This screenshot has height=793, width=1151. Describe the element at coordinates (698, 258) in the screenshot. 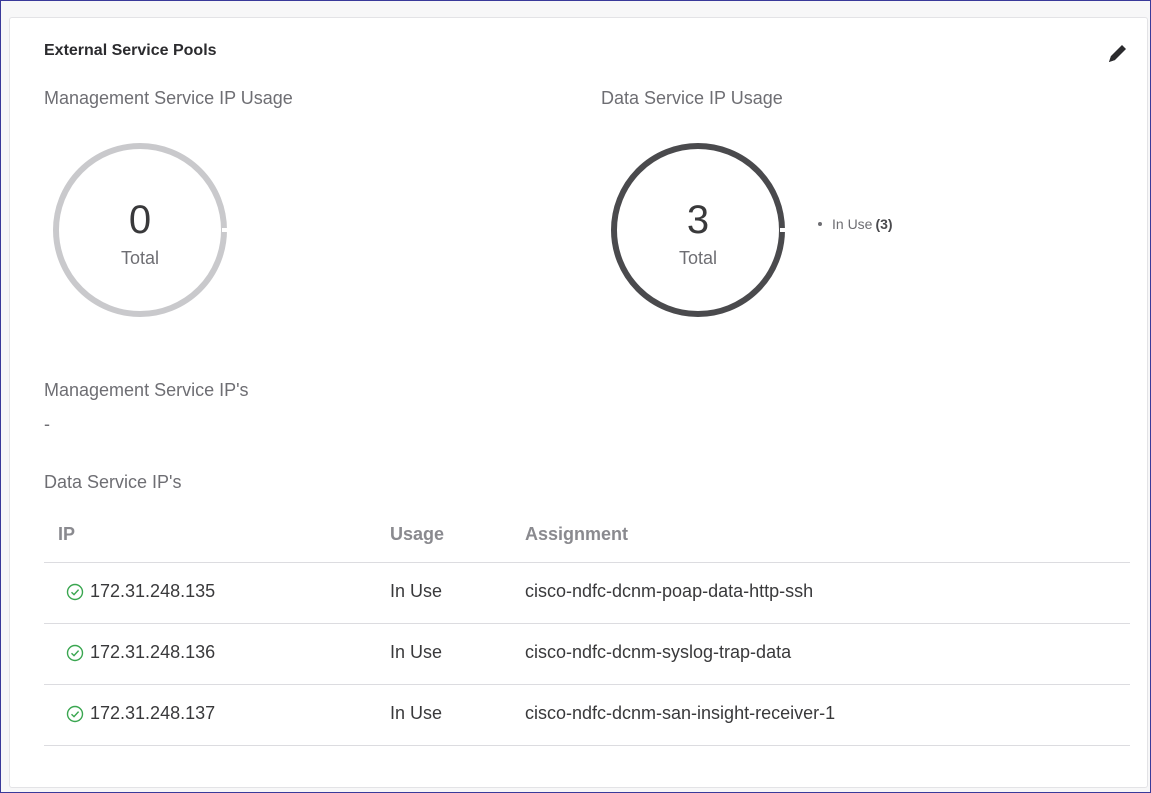

I see `data-total-label: Total` at that location.